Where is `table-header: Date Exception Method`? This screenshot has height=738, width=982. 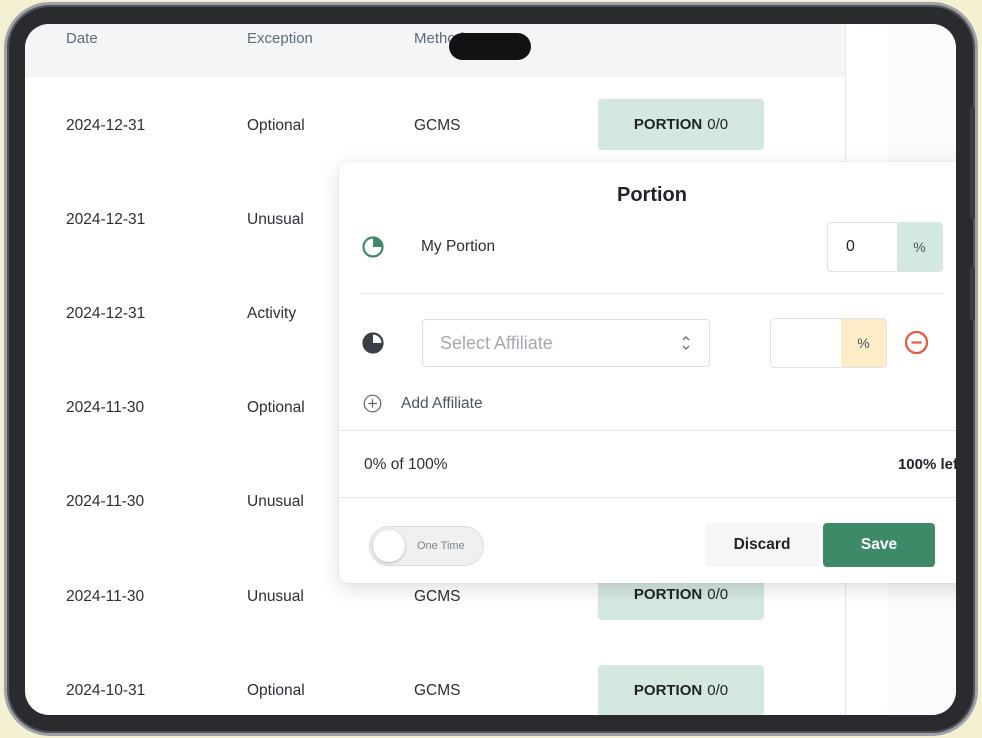
table-header: Date Exception Method is located at coordinates (435, 50).